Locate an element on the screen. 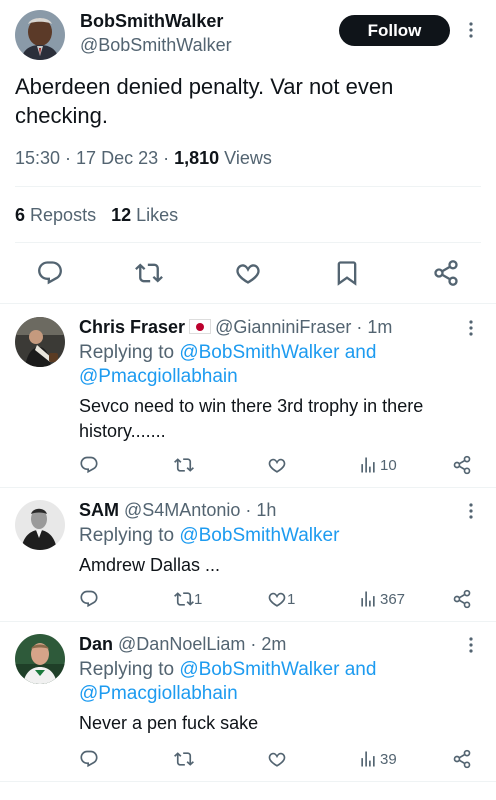 The width and height of the screenshot is (496, 800). tweet-stats: 6 Reposts 12 Likes is located at coordinates (96, 215).